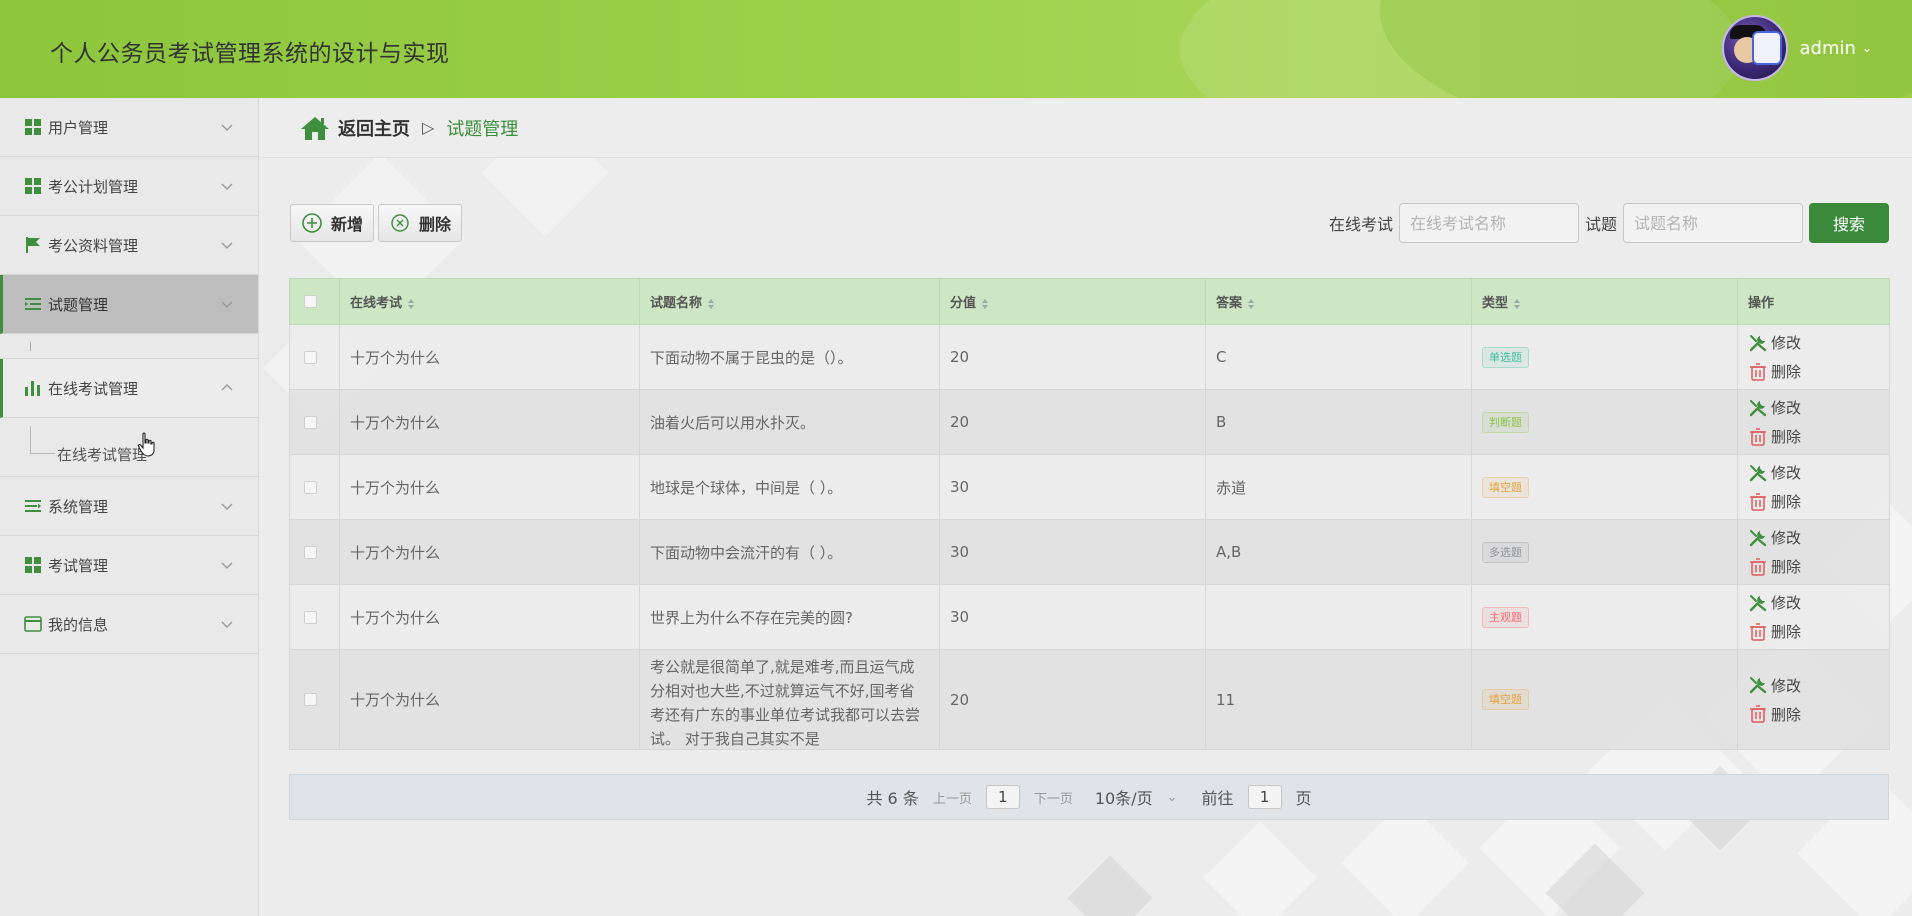 The width and height of the screenshot is (1912, 916). What do you see at coordinates (129, 565) in the screenshot?
I see `sidebar-item-exam-management: 考试管理` at bounding box center [129, 565].